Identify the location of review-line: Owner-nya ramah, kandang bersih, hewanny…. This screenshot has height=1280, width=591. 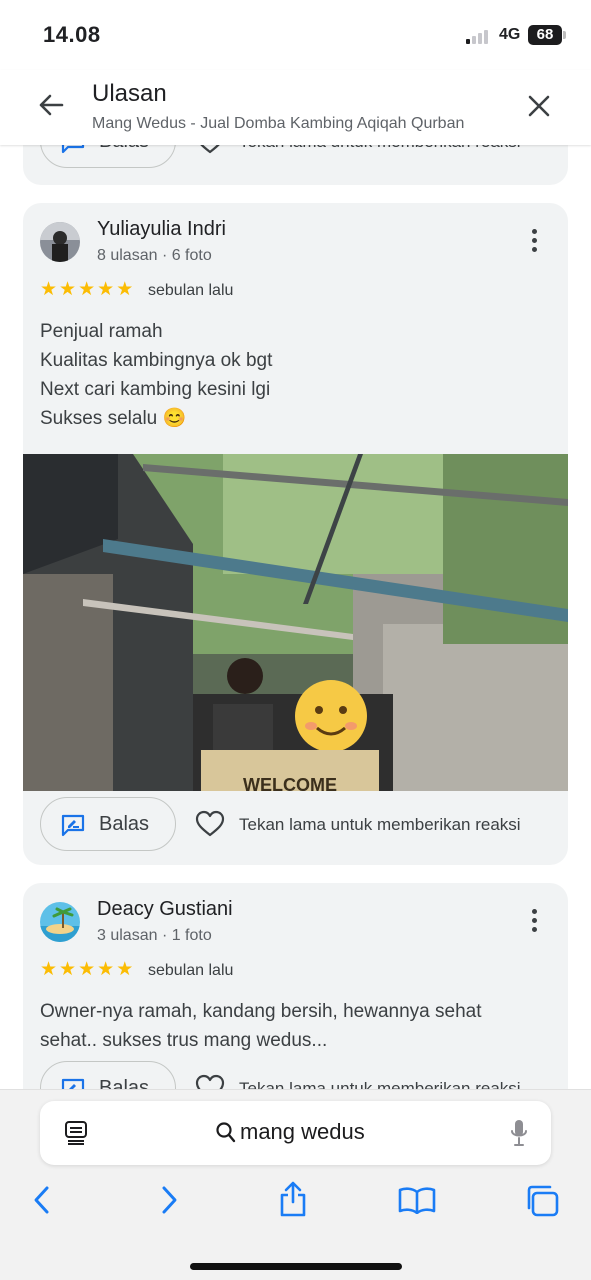
(261, 1011).